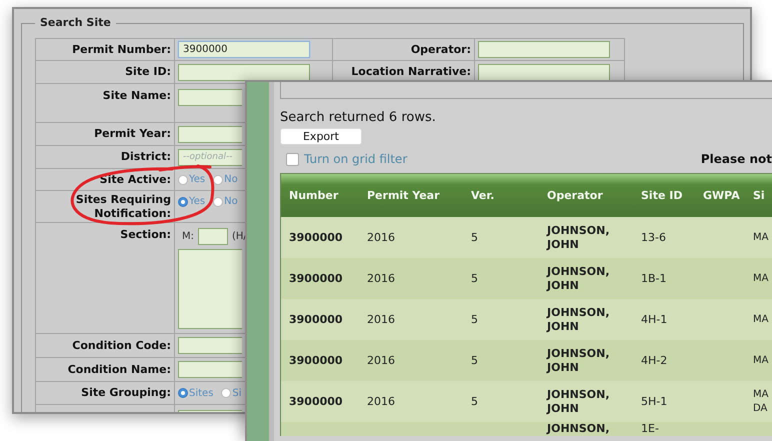 This screenshot has width=772, height=441. Describe the element at coordinates (579, 429) in the screenshot. I see `table-cell-text: JOHNSON,` at that location.